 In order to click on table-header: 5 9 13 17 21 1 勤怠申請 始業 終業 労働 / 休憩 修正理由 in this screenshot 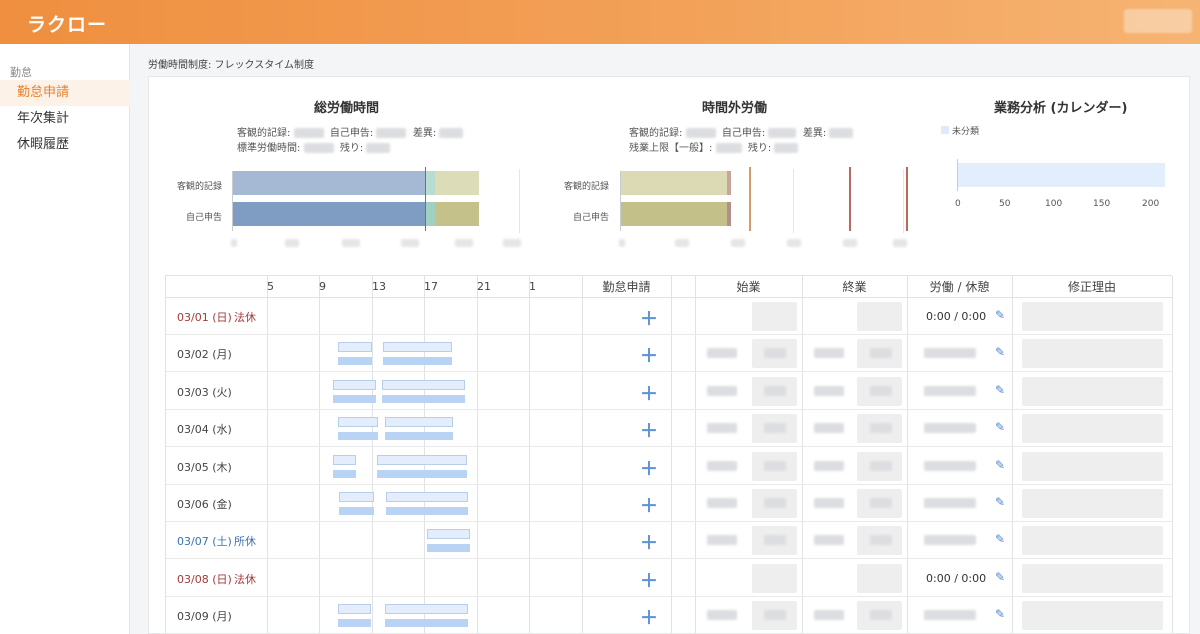, I will do `click(669, 287)`.